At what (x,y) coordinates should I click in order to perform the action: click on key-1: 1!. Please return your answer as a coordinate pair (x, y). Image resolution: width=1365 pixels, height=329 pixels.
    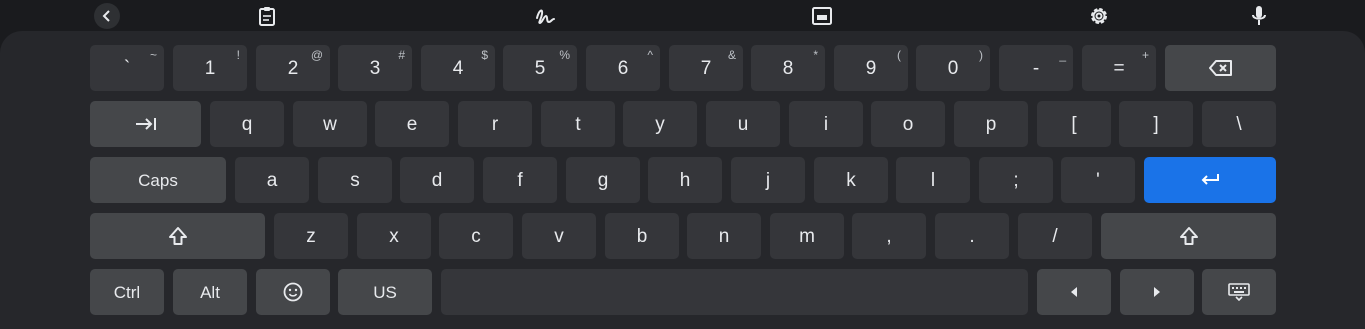
    Looking at the image, I should click on (210, 68).